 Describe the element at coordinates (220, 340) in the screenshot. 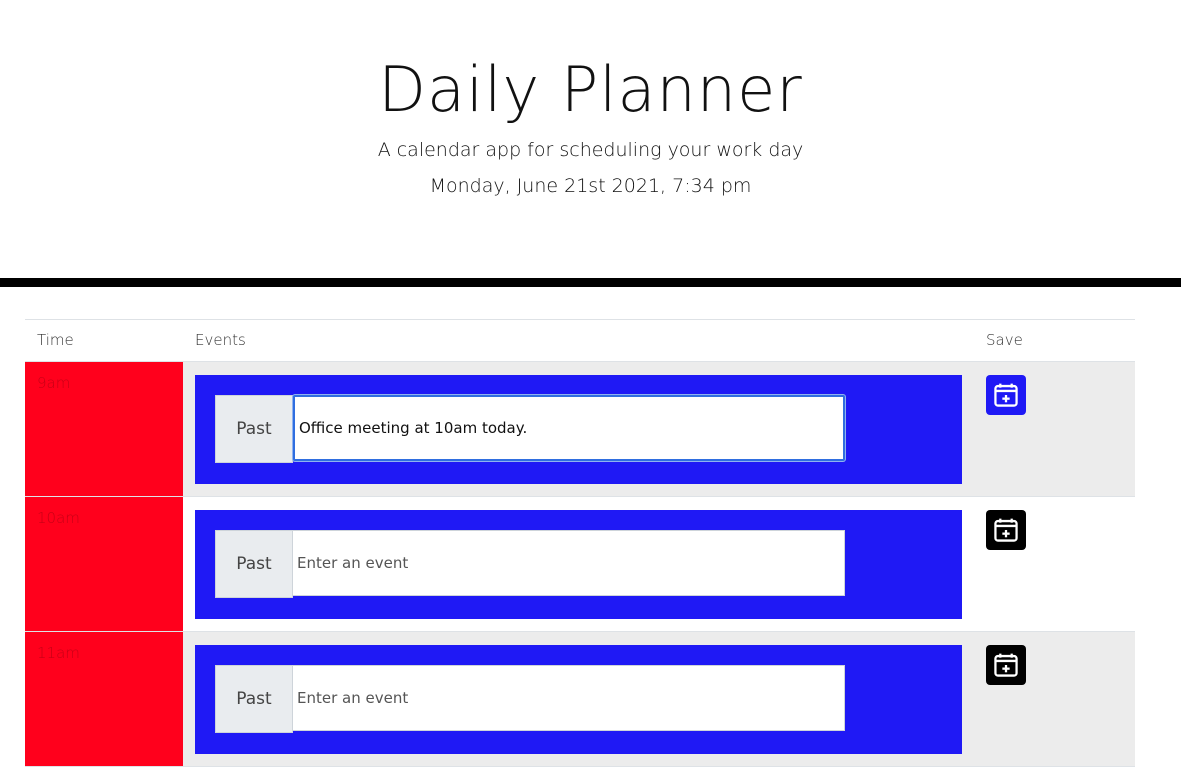

I see `events-column-header: Events` at that location.